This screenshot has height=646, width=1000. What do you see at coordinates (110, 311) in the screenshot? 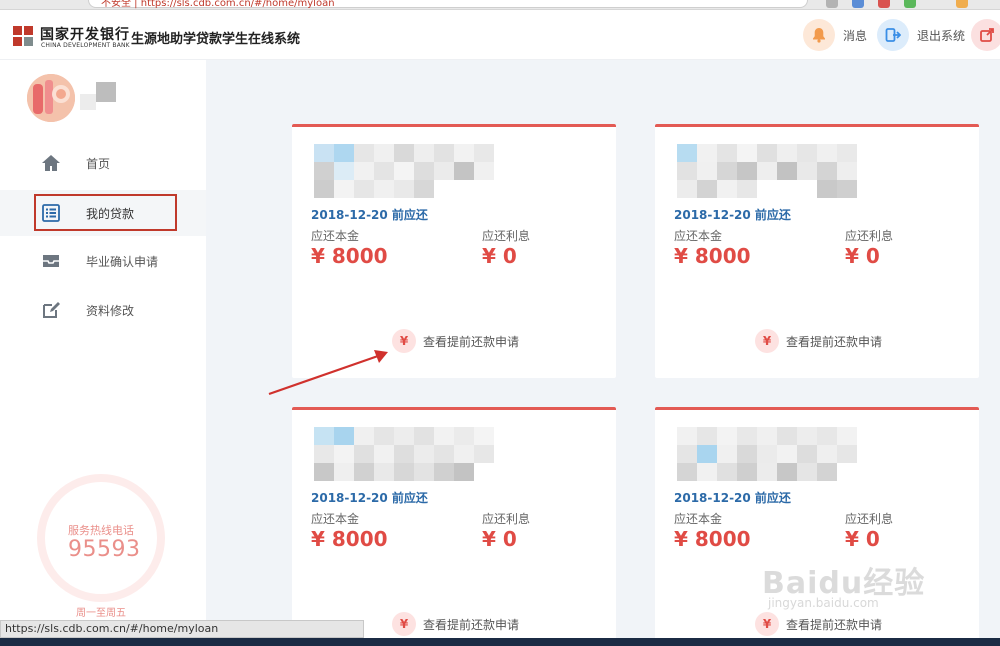
I see `sidebar-item-label: 资料修改` at bounding box center [110, 311].